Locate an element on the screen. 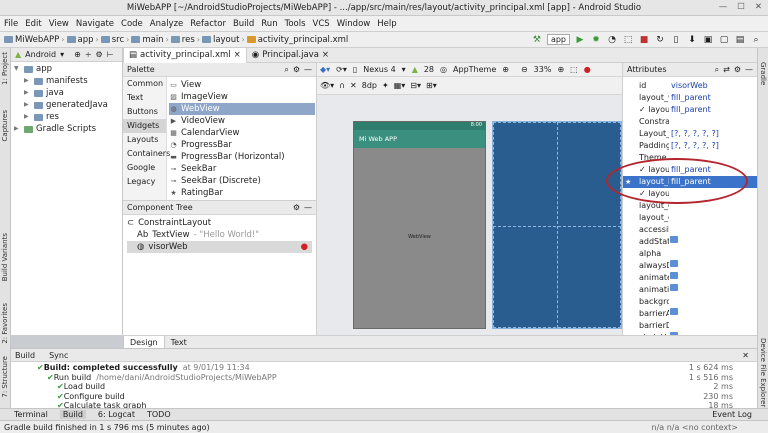 The width and height of the screenshot is (768, 433). attribute-row: id visorWeb is located at coordinates (690, 86).